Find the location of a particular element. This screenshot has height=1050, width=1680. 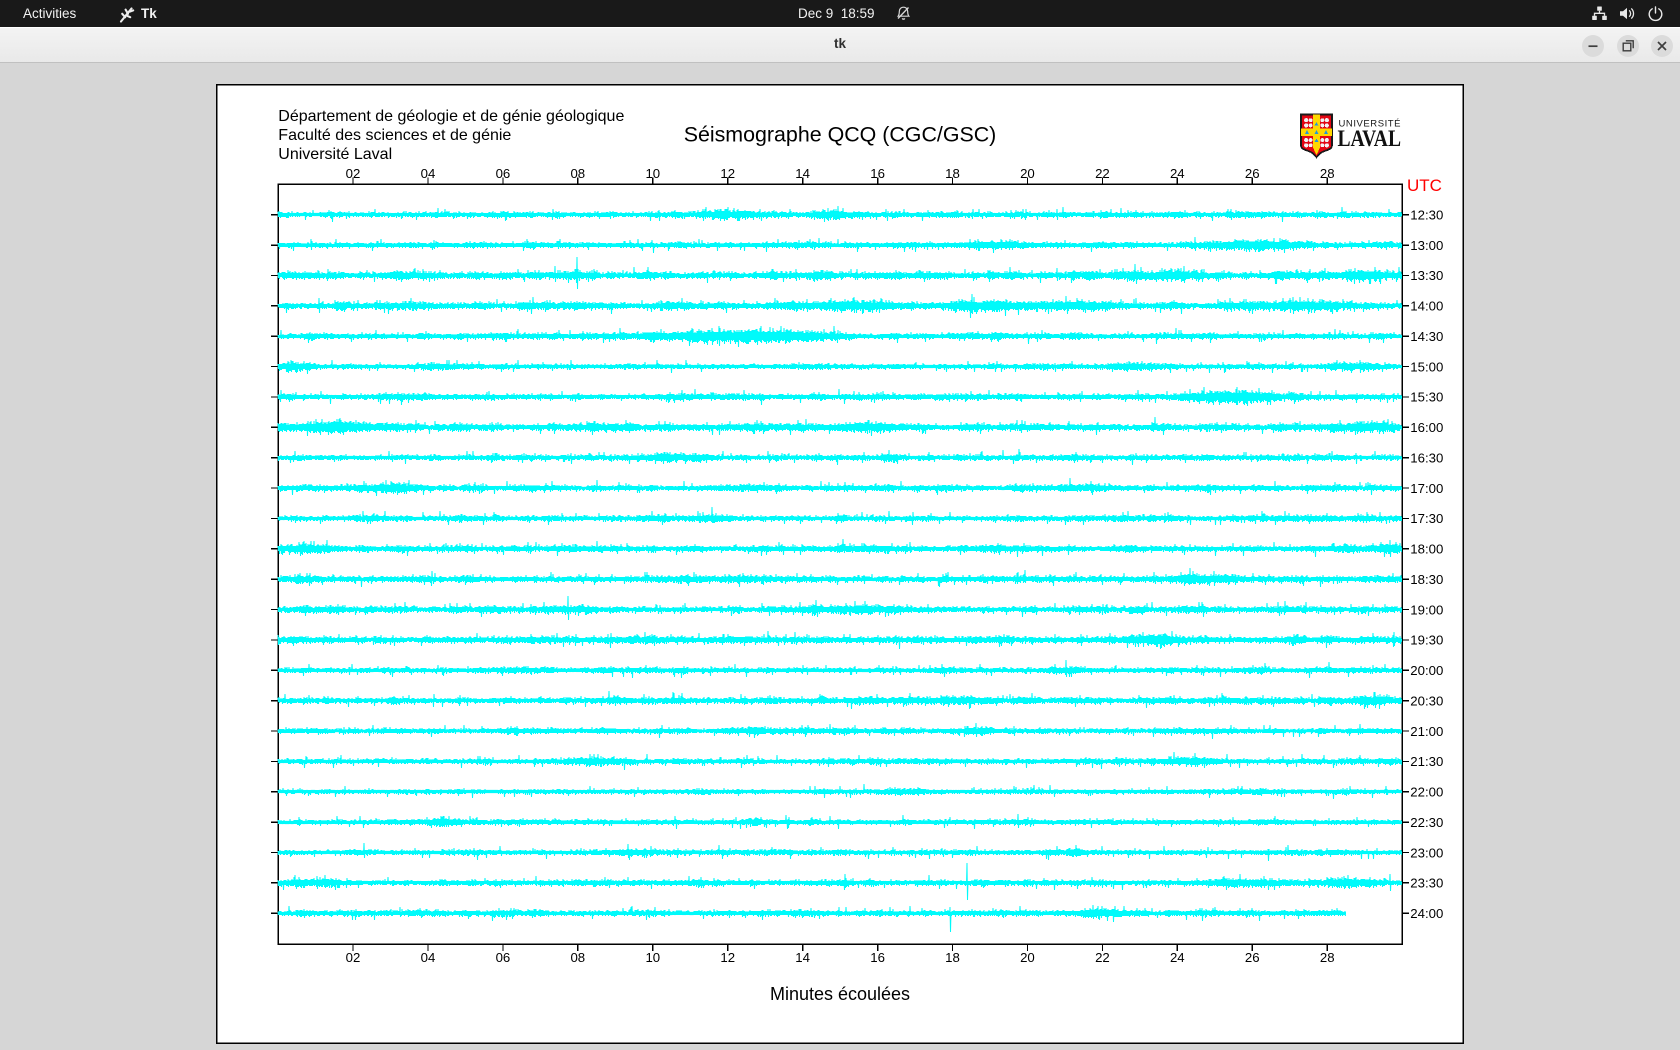

svg-text: UTC is located at coordinates (1424, 185).